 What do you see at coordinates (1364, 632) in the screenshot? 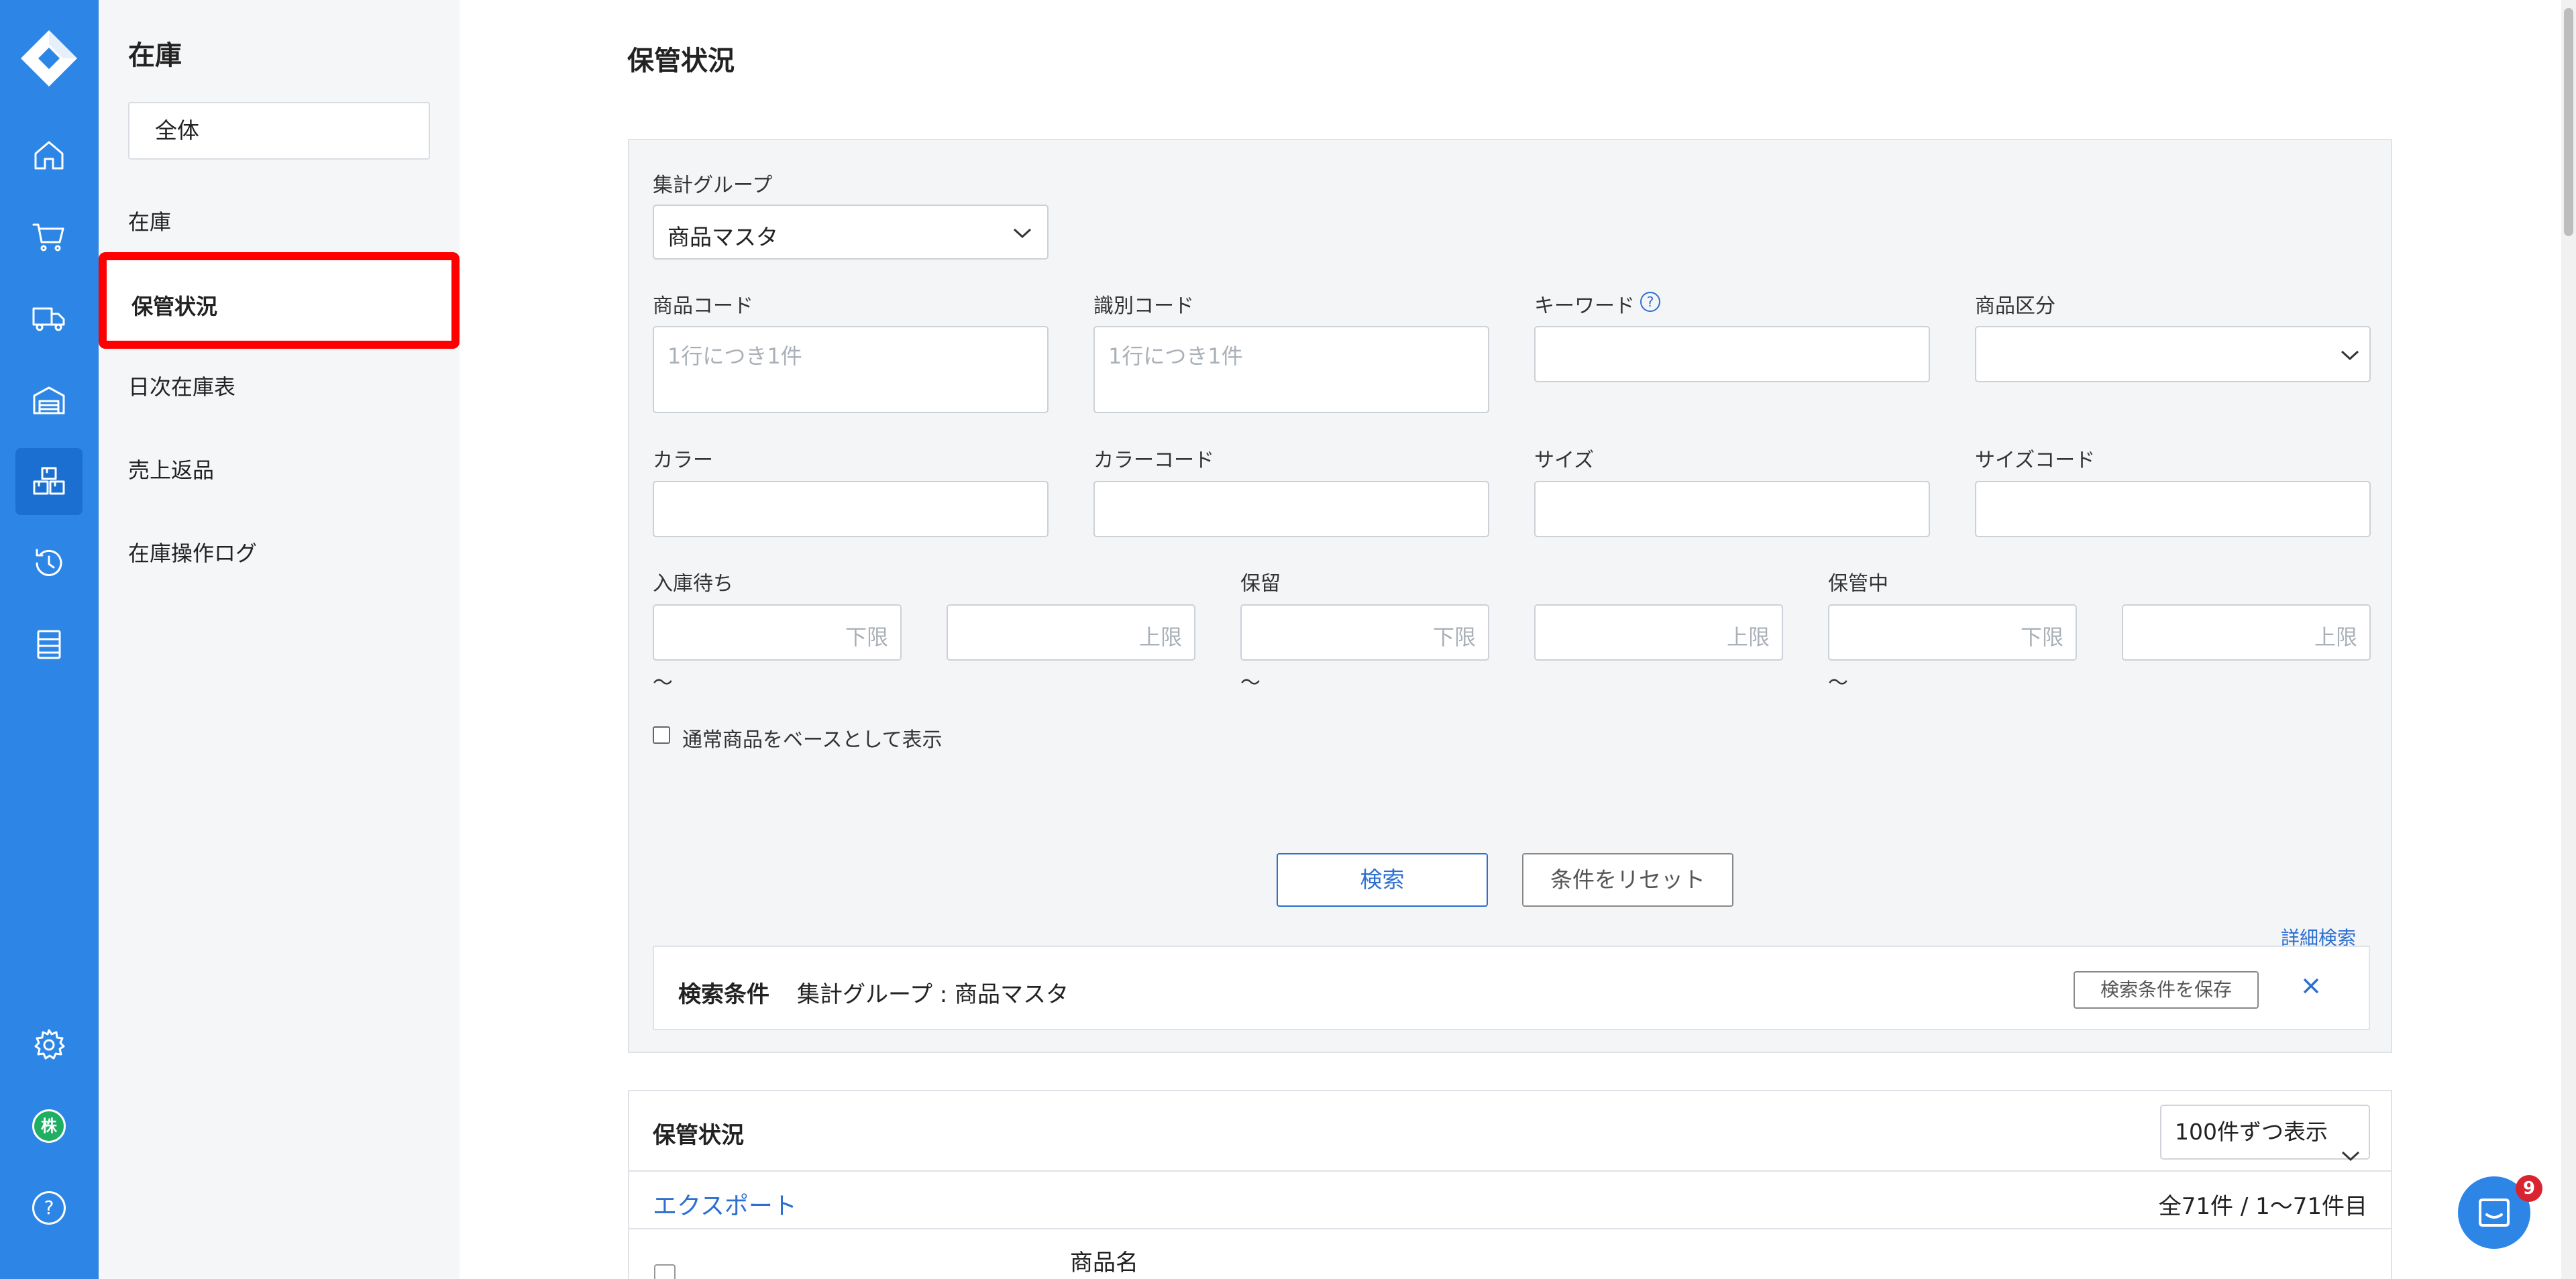
I see `on-hold-min-input: 下限` at bounding box center [1364, 632].